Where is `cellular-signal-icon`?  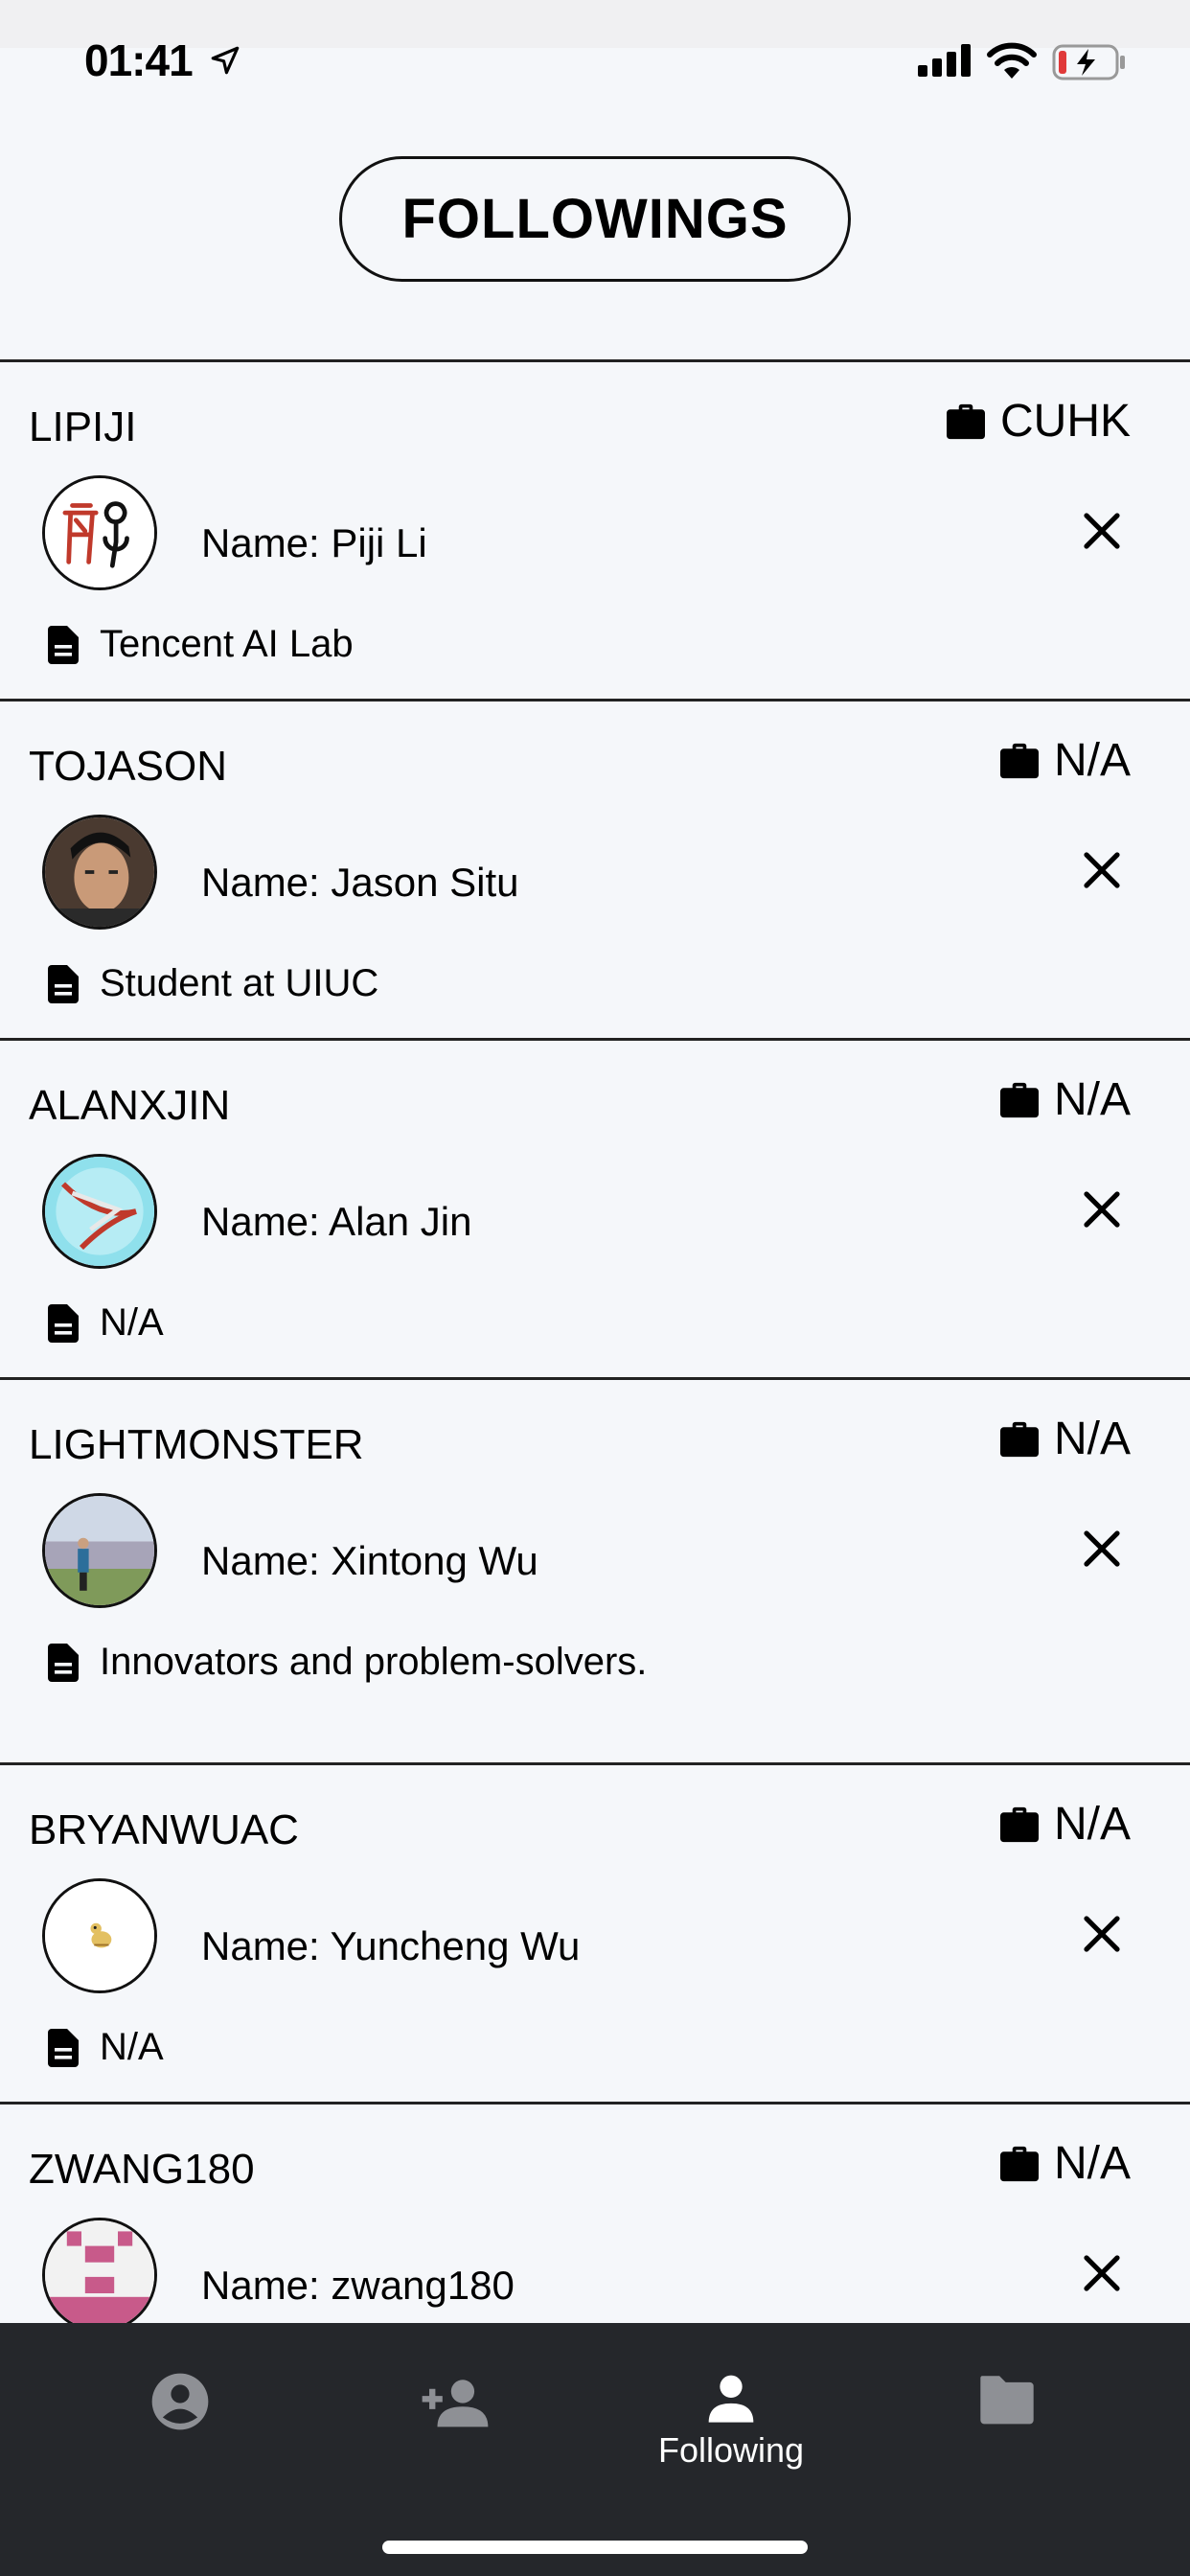
cellular-signal-icon is located at coordinates (945, 60).